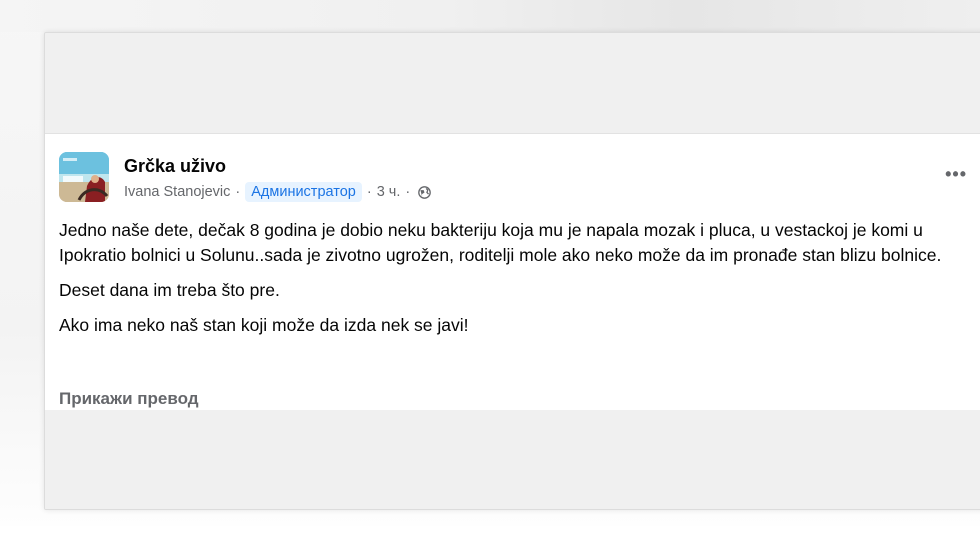  I want to click on group-name: Grčka uživo, so click(175, 166).